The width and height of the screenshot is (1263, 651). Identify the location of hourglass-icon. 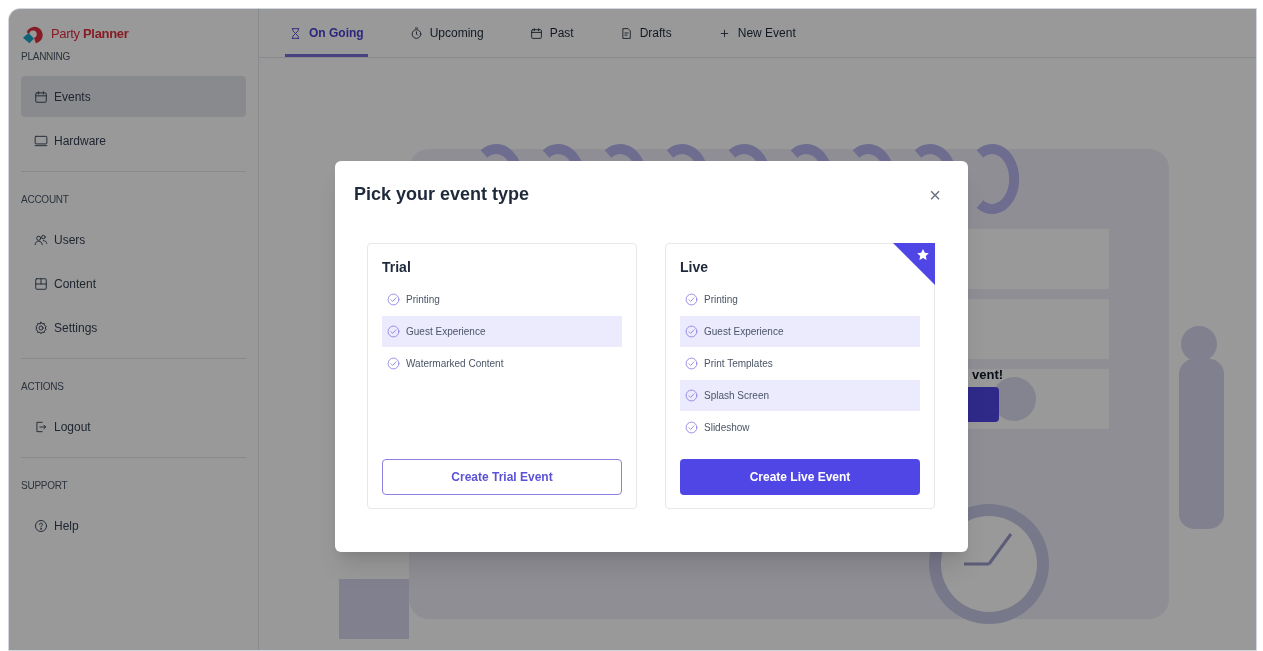
(295, 33).